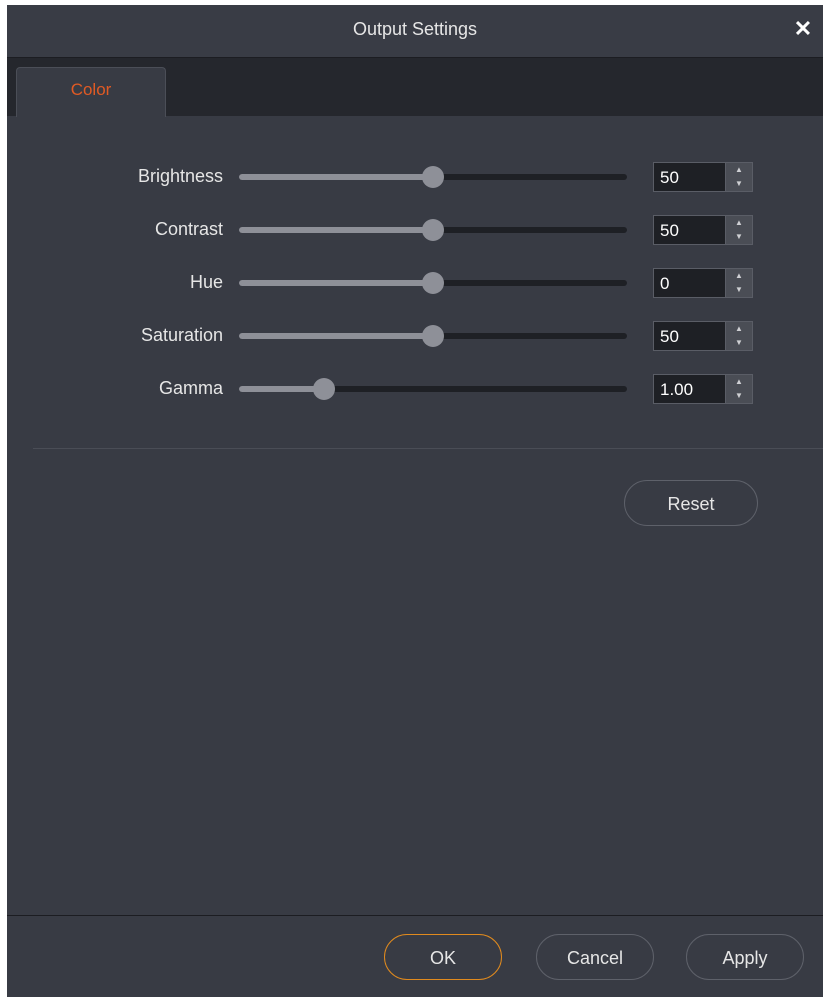 The height and width of the screenshot is (997, 823). I want to click on section-divider, so click(428, 448).